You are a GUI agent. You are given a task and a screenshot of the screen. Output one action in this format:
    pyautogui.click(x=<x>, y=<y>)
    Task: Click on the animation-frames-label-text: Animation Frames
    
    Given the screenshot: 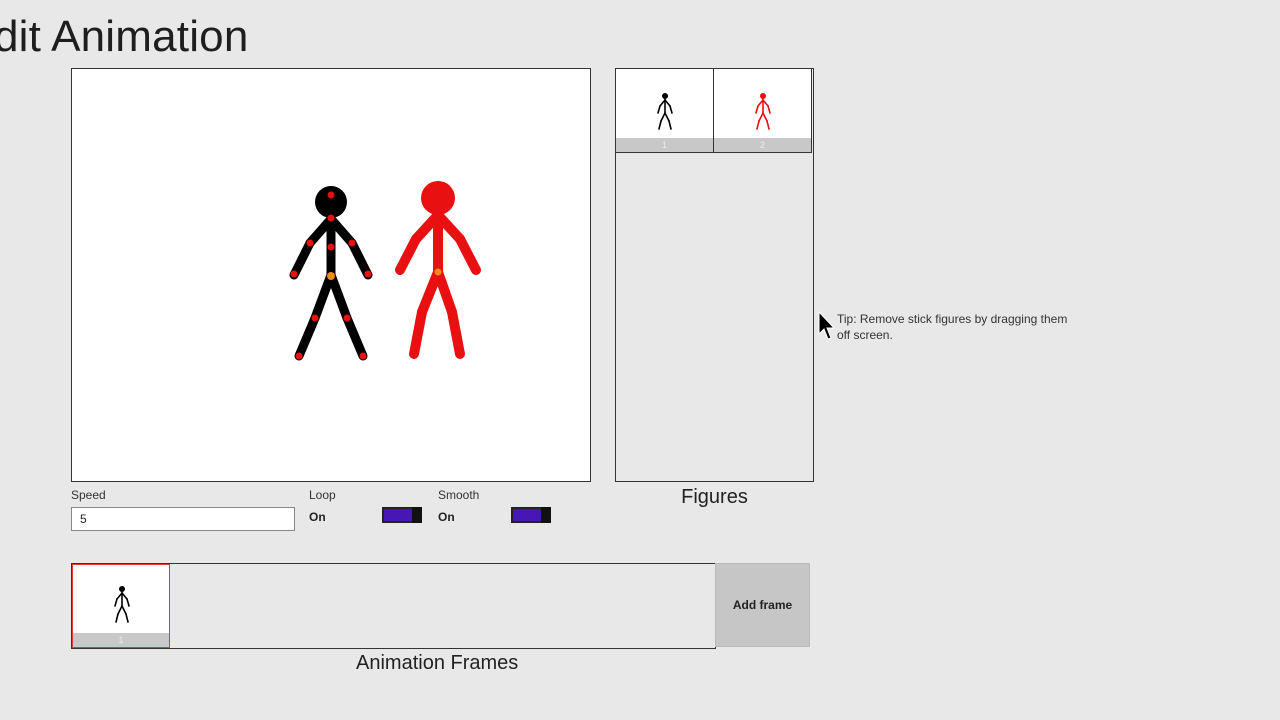 What is the action you would take?
    pyautogui.click(x=437, y=663)
    